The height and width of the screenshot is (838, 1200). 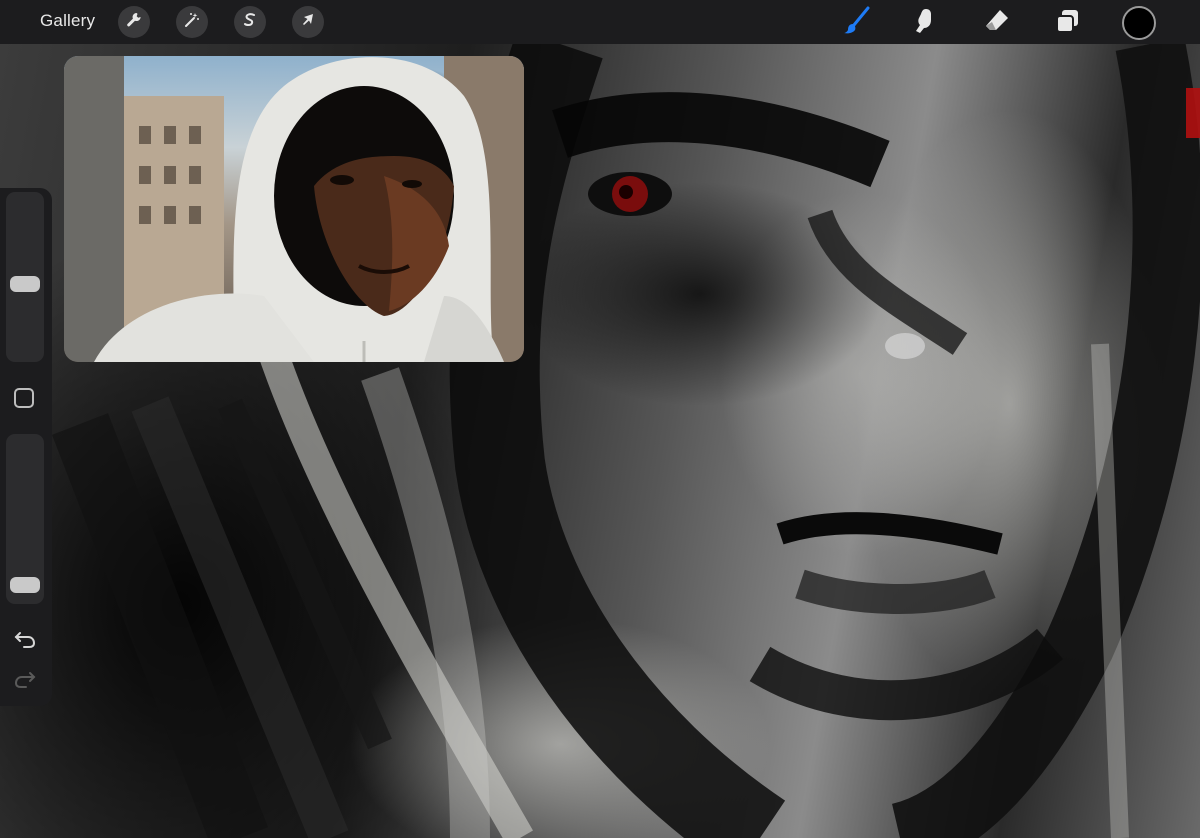 I want to click on redo-arrow-icon, so click(x=25, y=681).